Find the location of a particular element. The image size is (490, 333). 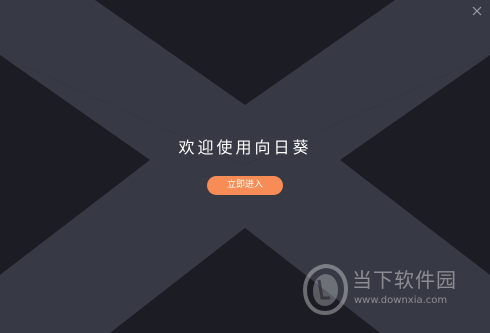

close-button is located at coordinates (477, 11).